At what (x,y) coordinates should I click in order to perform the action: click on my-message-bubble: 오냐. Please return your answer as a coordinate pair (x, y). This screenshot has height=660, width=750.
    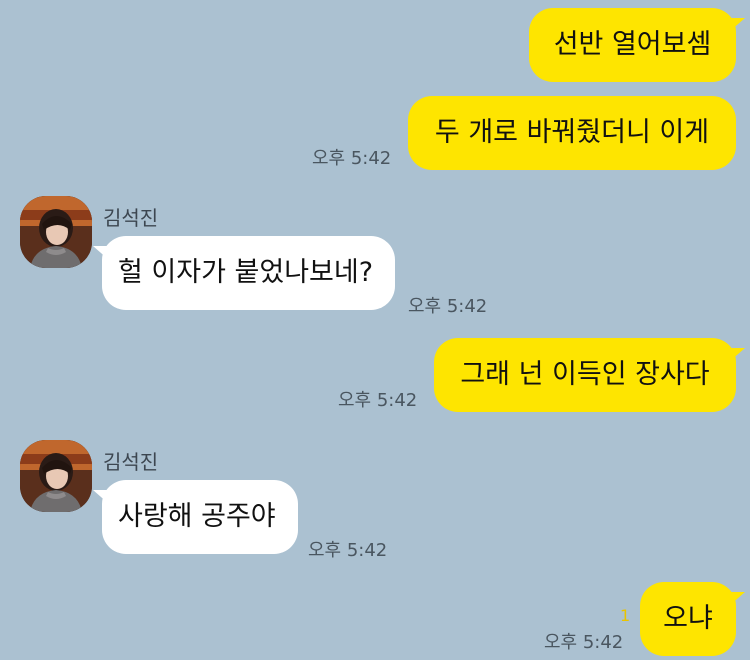
    Looking at the image, I should click on (692, 619).